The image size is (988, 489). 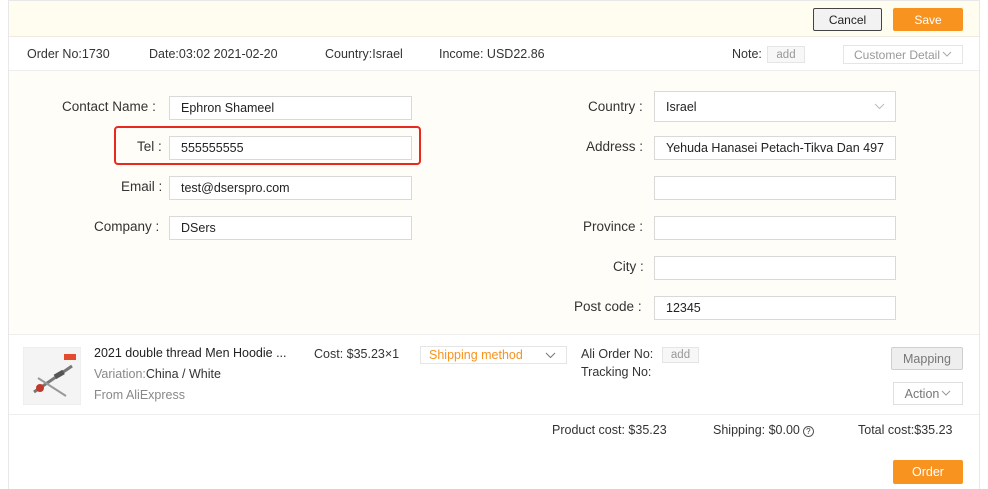 What do you see at coordinates (609, 430) in the screenshot?
I see `product-cost-total: Product cost: $35.23` at bounding box center [609, 430].